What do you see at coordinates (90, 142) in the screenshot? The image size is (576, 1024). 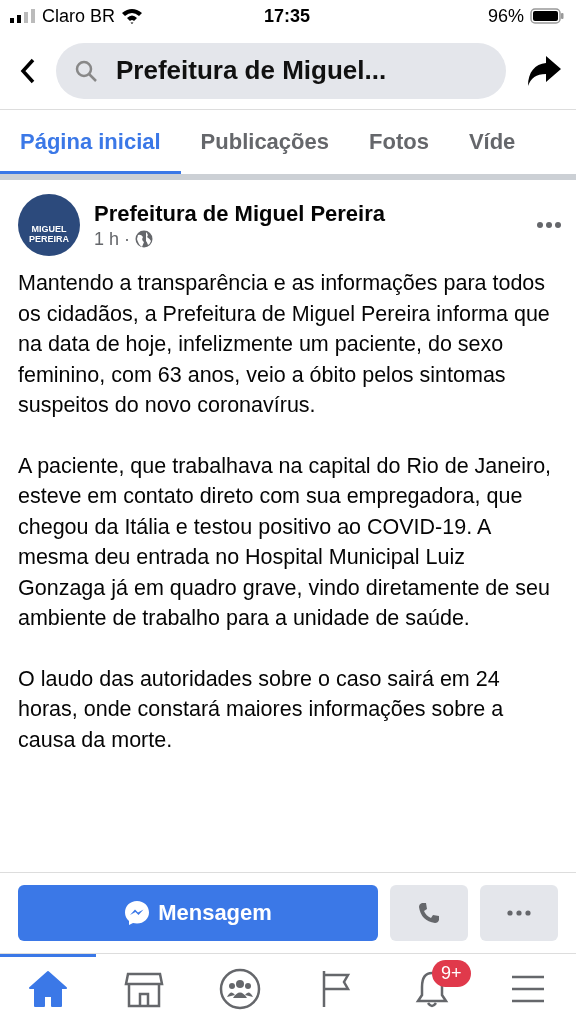 I see `page-tab: Página inicial` at bounding box center [90, 142].